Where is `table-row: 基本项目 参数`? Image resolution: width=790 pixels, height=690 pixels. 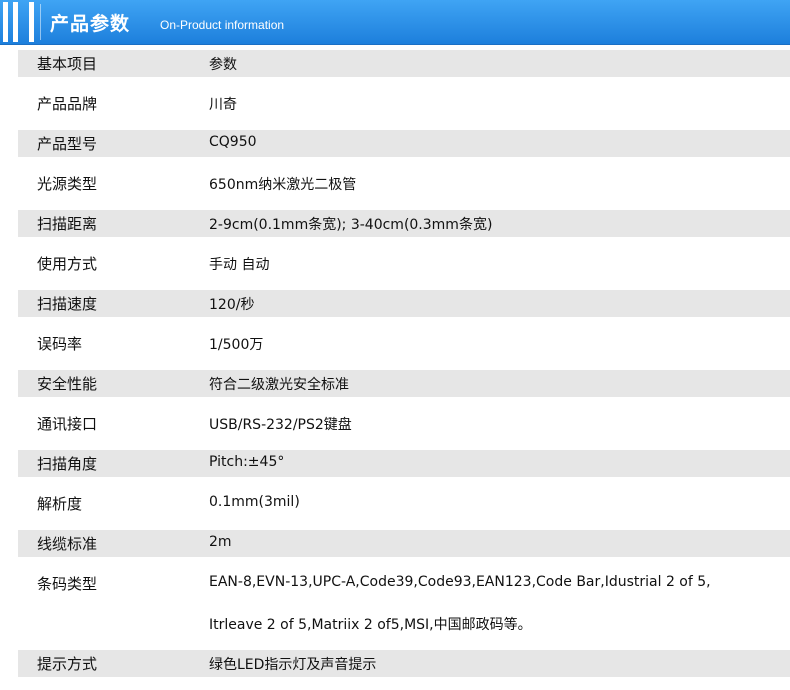
table-row: 基本项目 参数 is located at coordinates (395, 68).